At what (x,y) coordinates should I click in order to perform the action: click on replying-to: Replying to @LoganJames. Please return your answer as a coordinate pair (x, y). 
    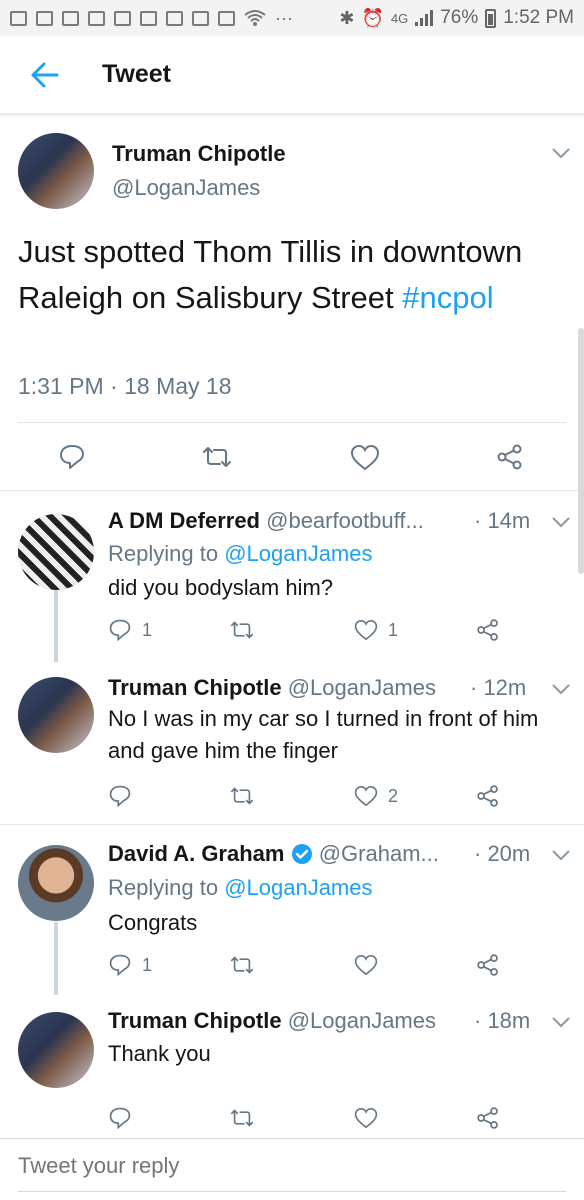
    Looking at the image, I should click on (240, 888).